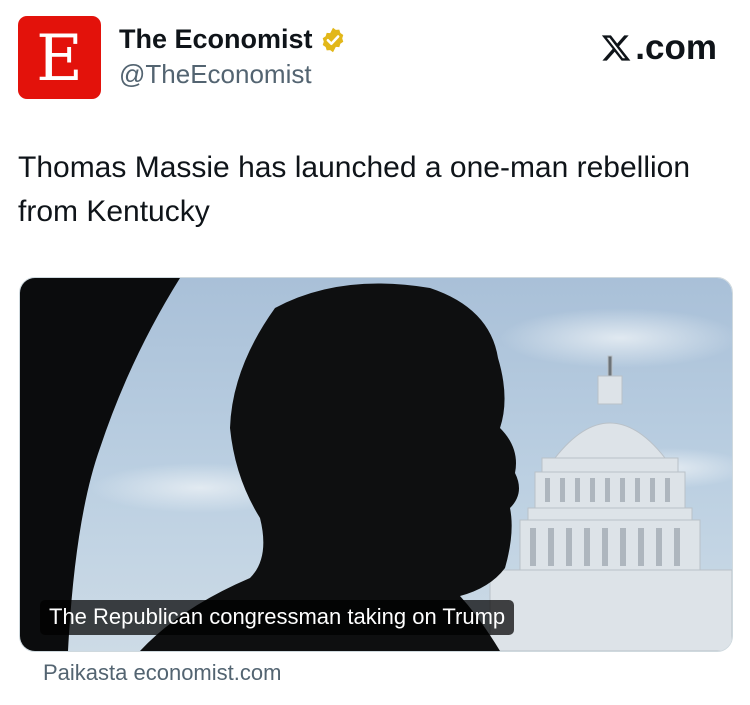  What do you see at coordinates (332, 40) in the screenshot?
I see `verified-badge-icon` at bounding box center [332, 40].